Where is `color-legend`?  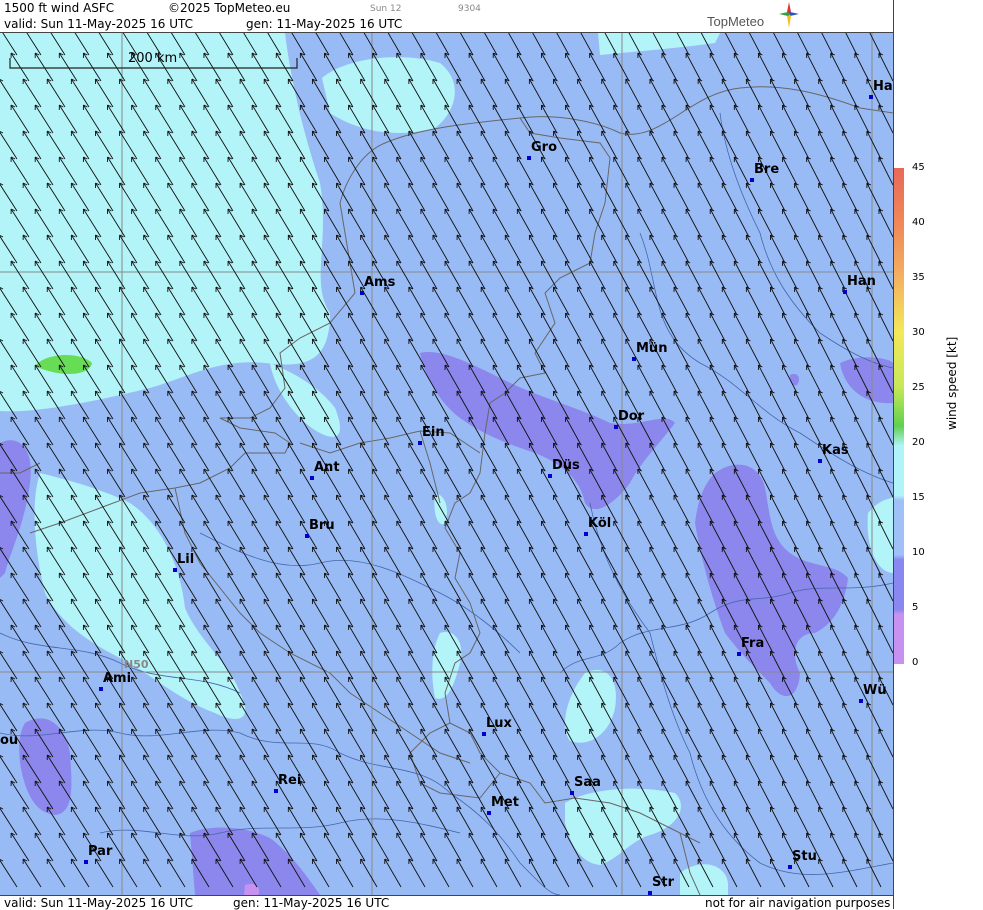
color-legend is located at coordinates (899, 416).